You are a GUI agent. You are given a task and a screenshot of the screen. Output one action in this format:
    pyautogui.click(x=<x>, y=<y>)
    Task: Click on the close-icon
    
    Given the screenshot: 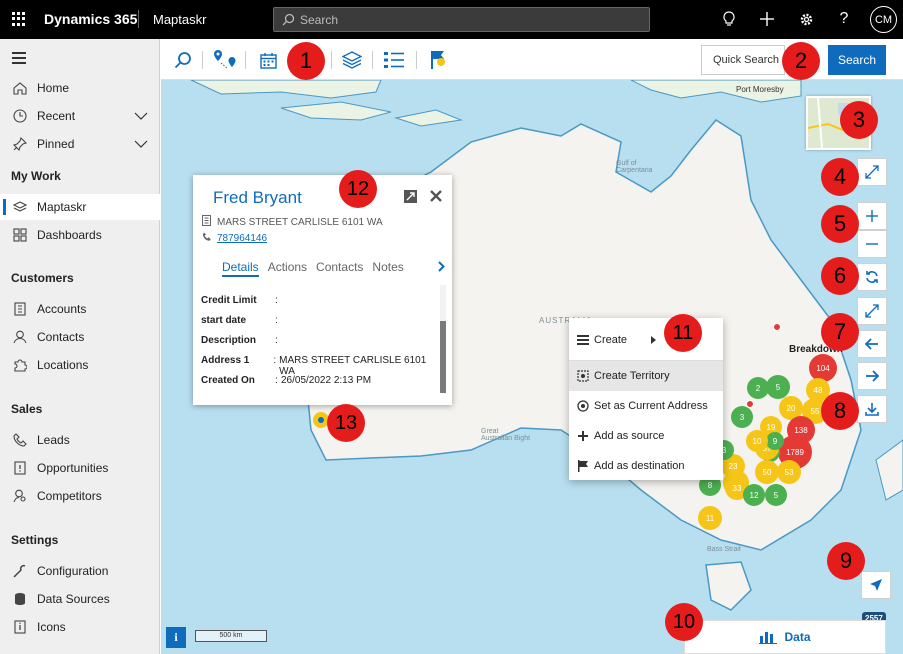 What is the action you would take?
    pyautogui.click(x=436, y=197)
    